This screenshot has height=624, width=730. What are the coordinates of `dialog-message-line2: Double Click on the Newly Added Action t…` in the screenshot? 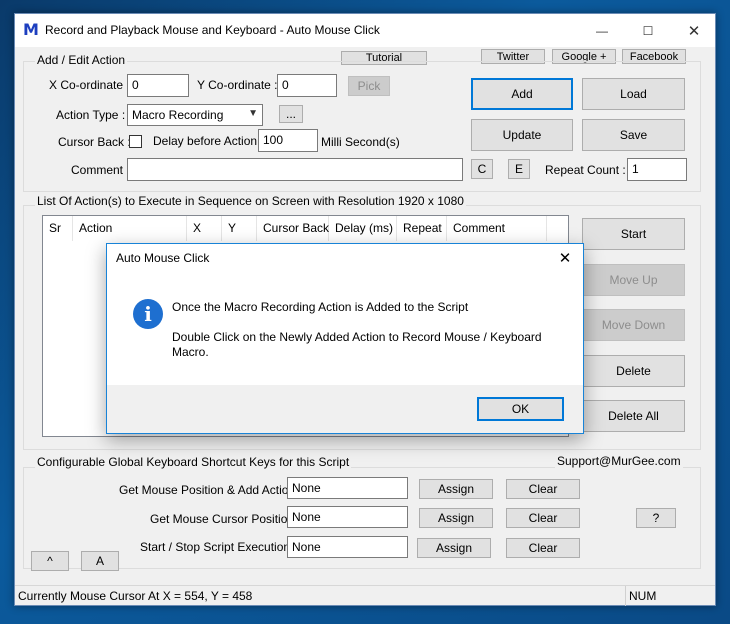 It's located at (357, 344).